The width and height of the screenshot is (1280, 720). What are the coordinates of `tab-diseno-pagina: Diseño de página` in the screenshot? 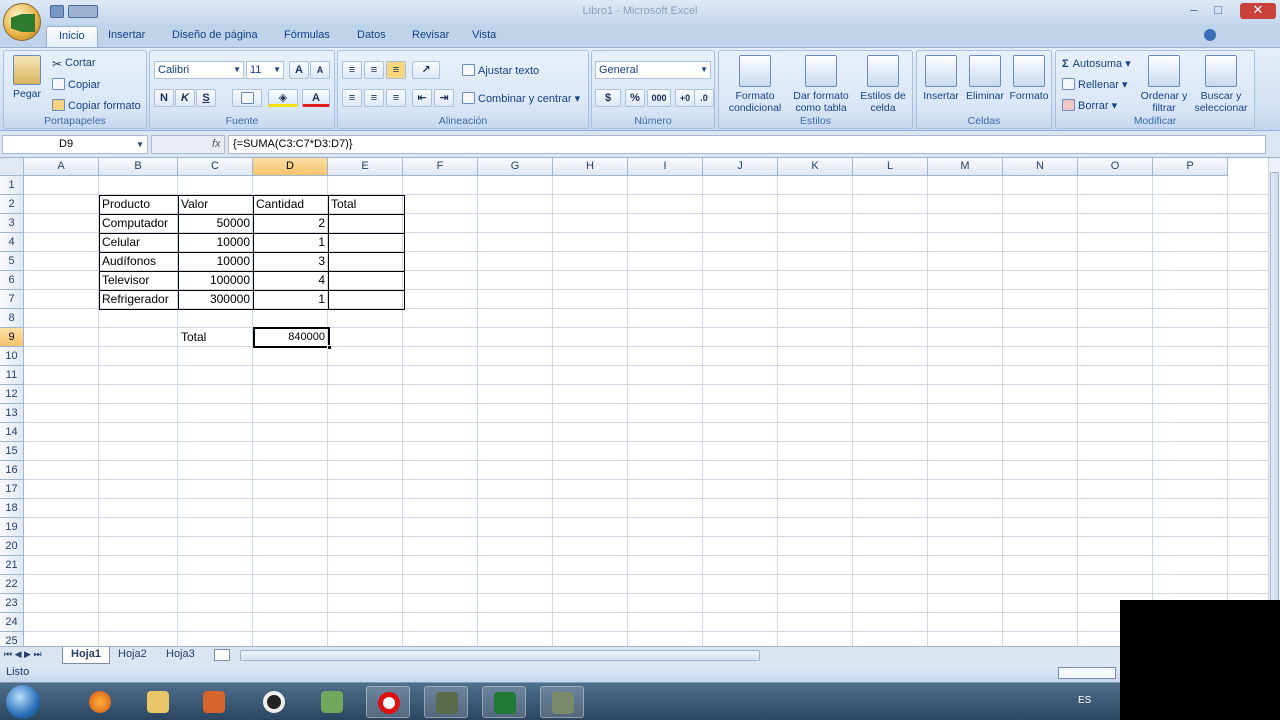 It's located at (215, 35).